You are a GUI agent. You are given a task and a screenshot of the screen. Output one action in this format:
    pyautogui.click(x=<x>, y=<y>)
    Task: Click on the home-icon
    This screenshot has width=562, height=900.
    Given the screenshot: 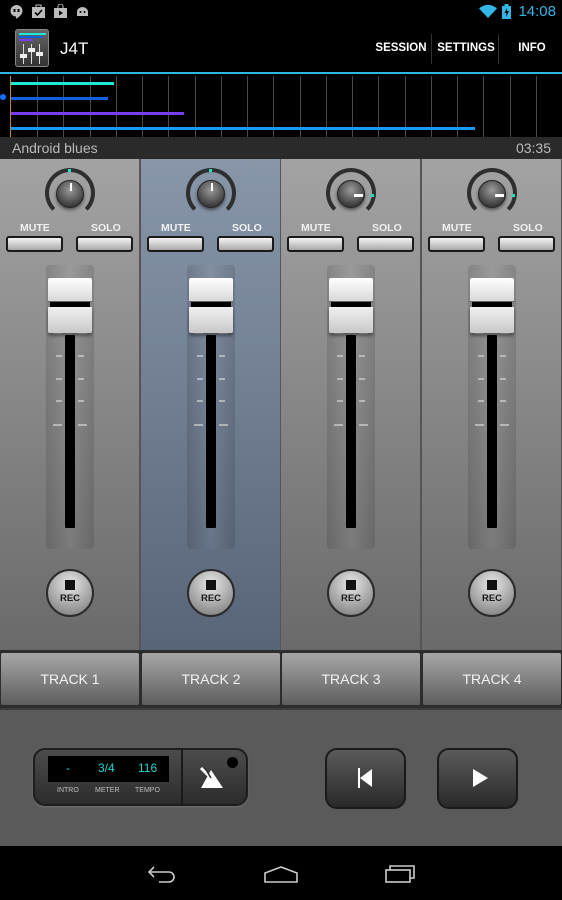 What is the action you would take?
    pyautogui.click(x=281, y=874)
    